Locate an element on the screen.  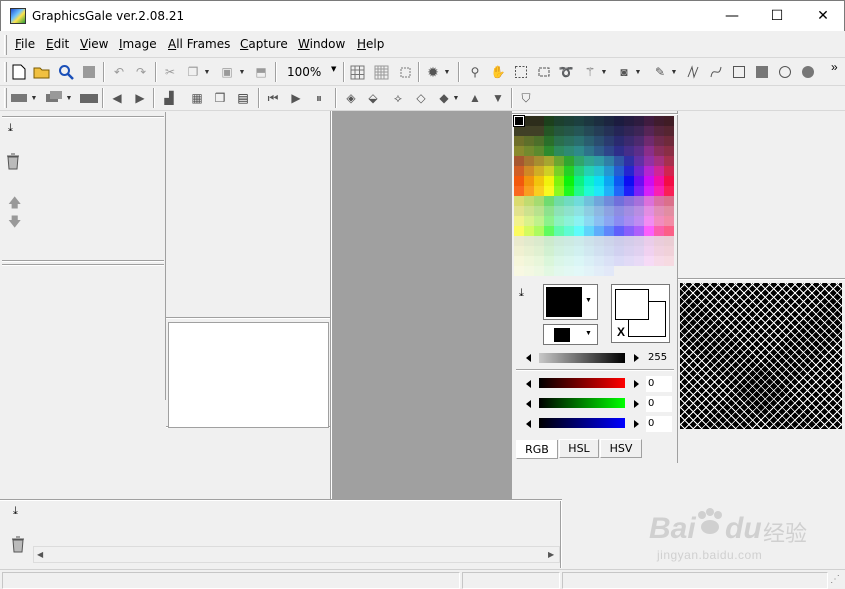
layers-pin-icon: ⤓ is located at coordinates (15, 511).